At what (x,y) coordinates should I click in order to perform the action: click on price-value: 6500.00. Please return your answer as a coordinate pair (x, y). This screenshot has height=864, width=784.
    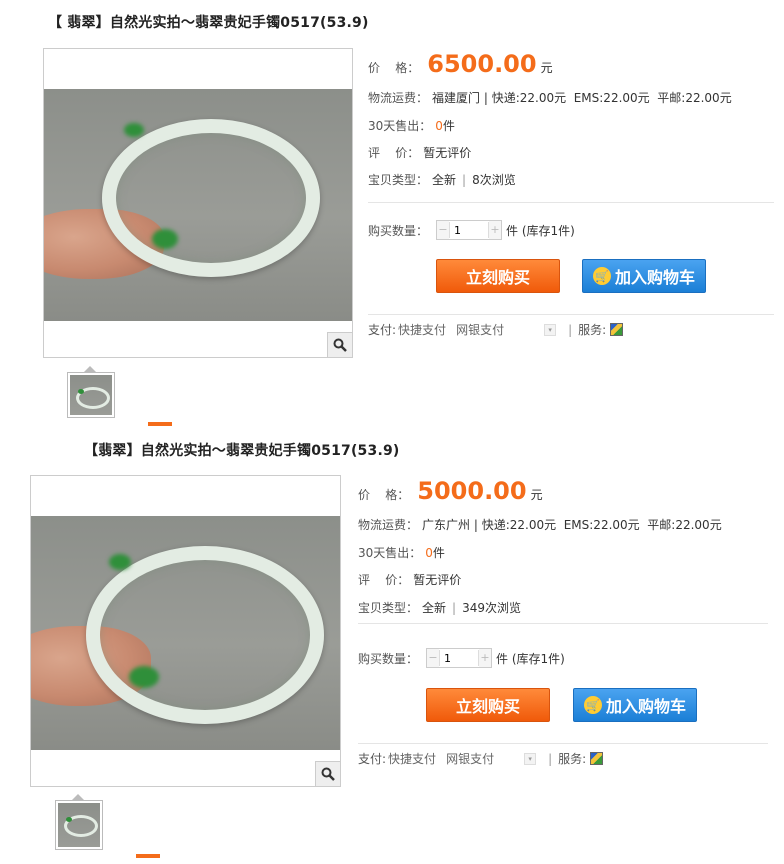
    Looking at the image, I should click on (482, 64).